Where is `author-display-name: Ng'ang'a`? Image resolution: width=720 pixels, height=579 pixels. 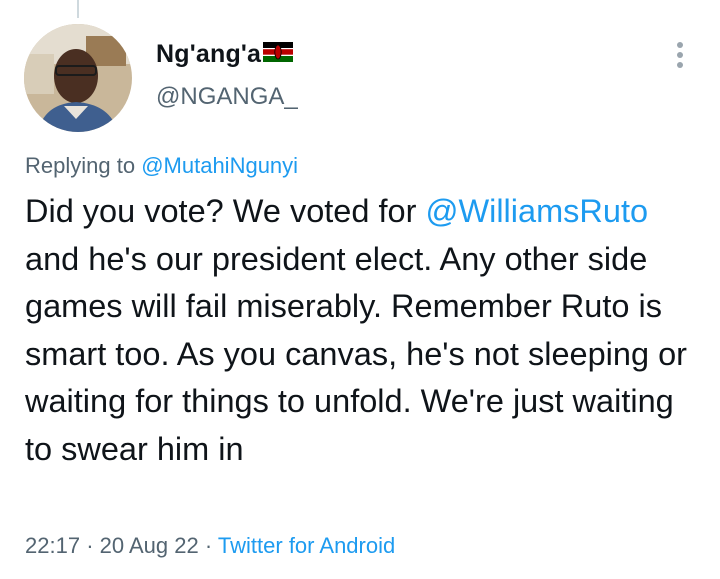
author-display-name: Ng'ang'a is located at coordinates (208, 54).